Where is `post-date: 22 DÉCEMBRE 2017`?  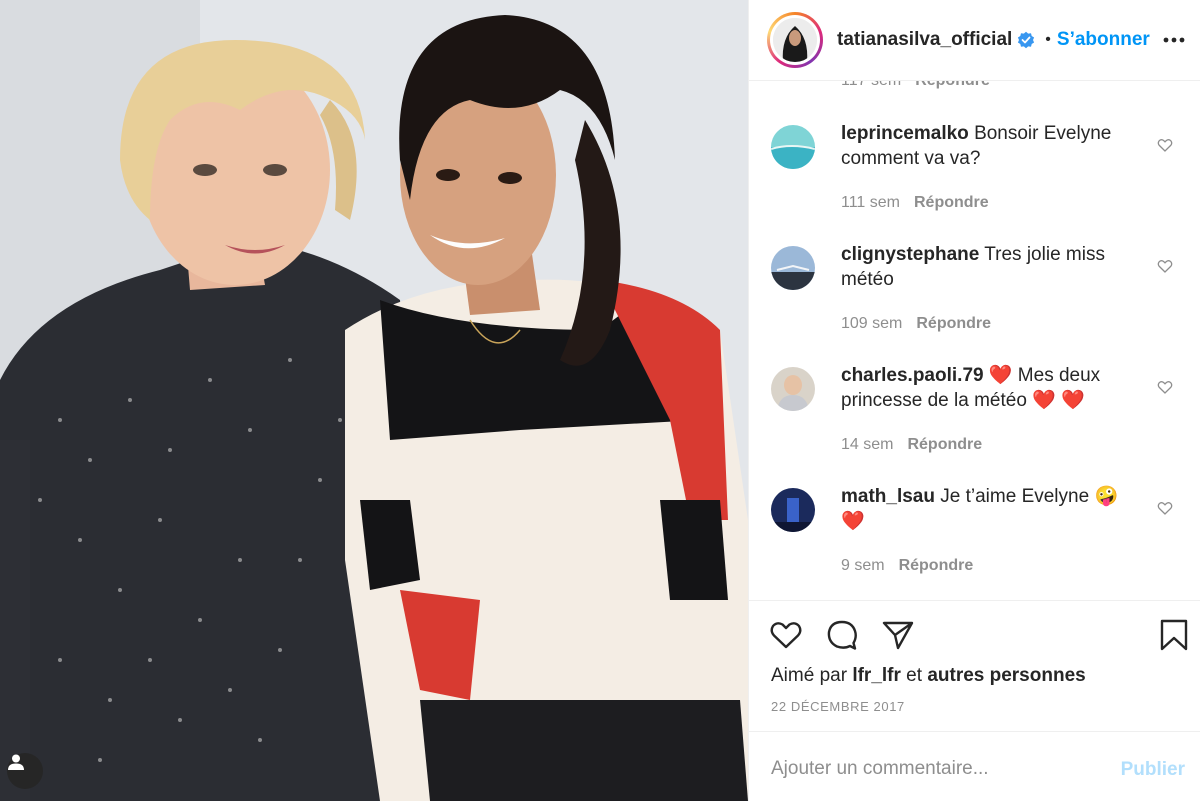 post-date: 22 DÉCEMBRE 2017 is located at coordinates (838, 706).